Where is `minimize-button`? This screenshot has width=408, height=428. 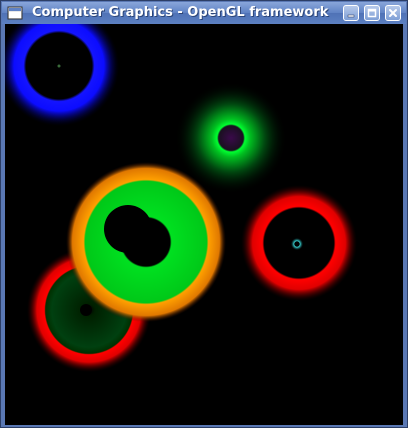 minimize-button is located at coordinates (351, 13).